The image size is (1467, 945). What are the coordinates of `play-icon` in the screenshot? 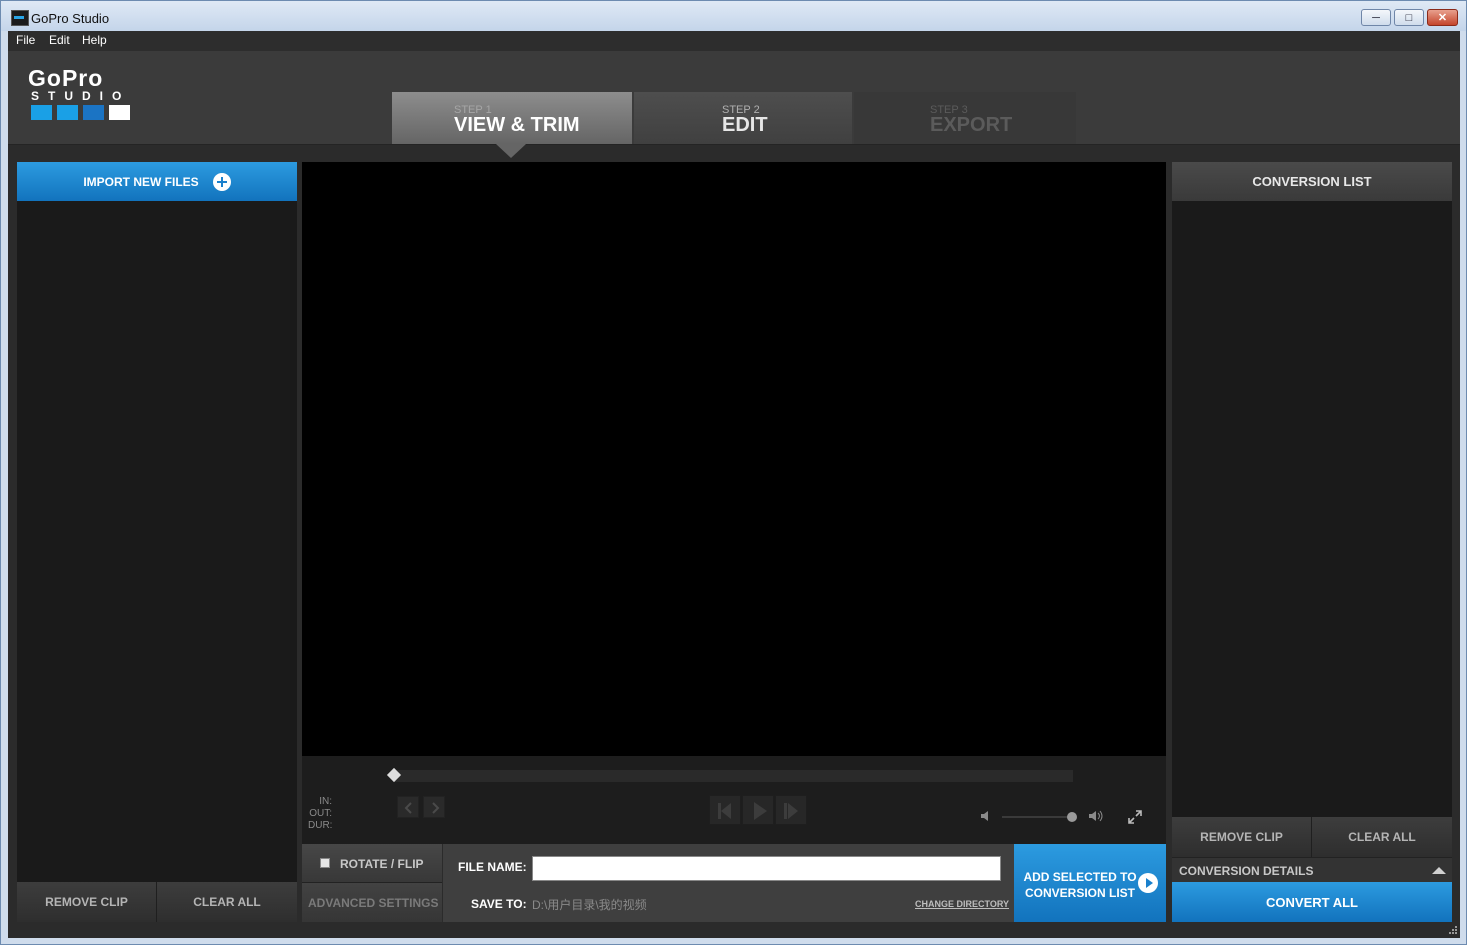 It's located at (760, 811).